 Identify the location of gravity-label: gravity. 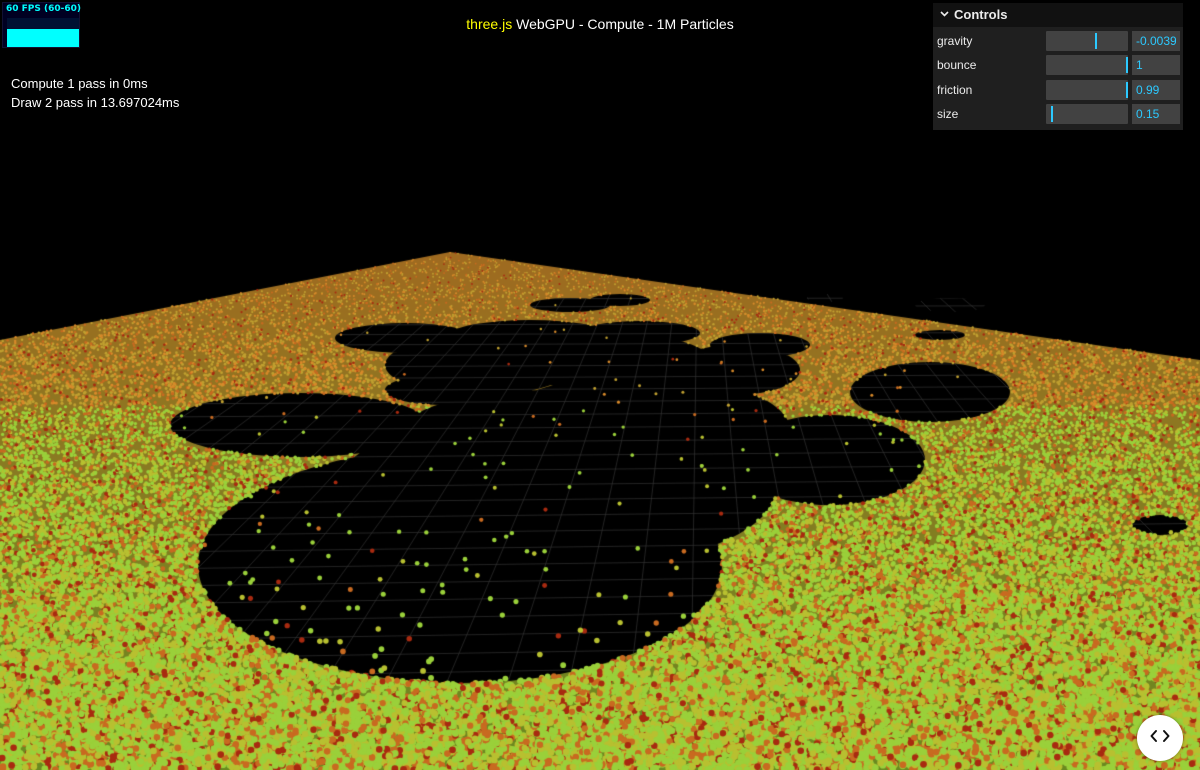
(955, 40).